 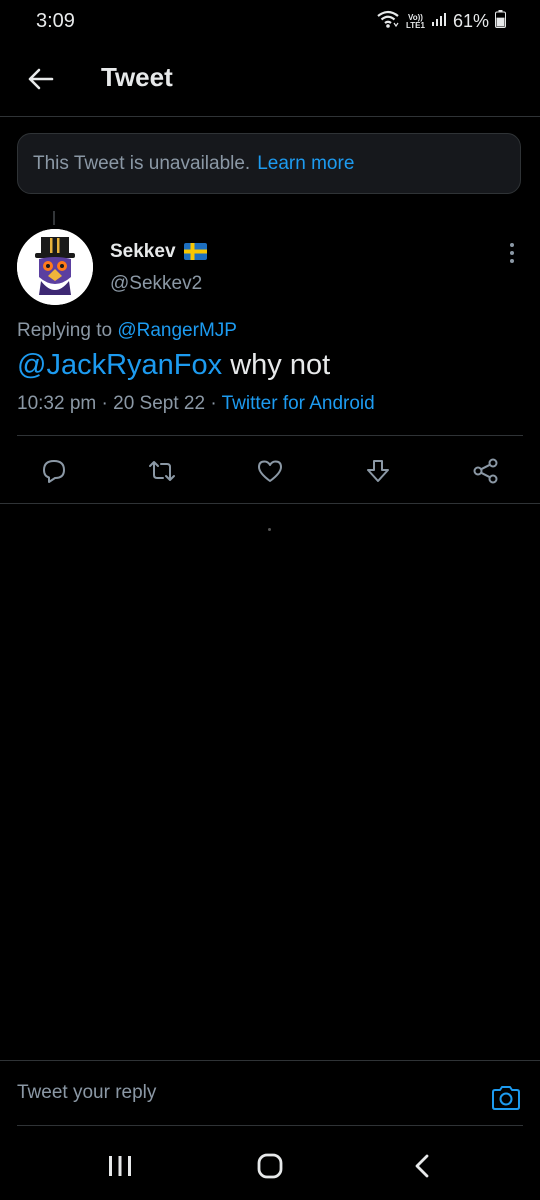 I want to click on camera-icon, so click(x=506, y=1098).